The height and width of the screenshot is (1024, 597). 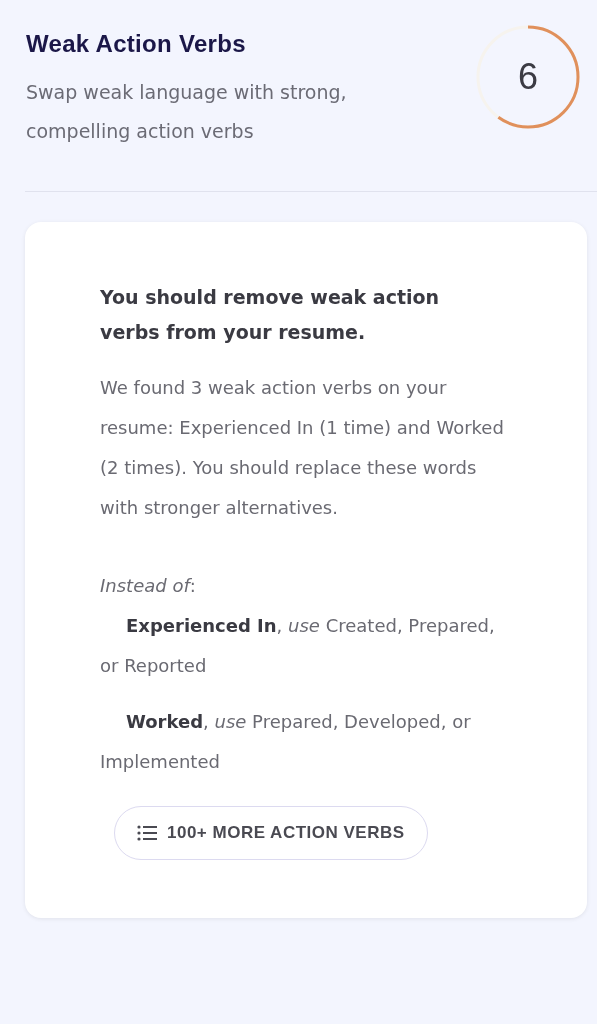 I want to click on list-icon, so click(x=147, y=833).